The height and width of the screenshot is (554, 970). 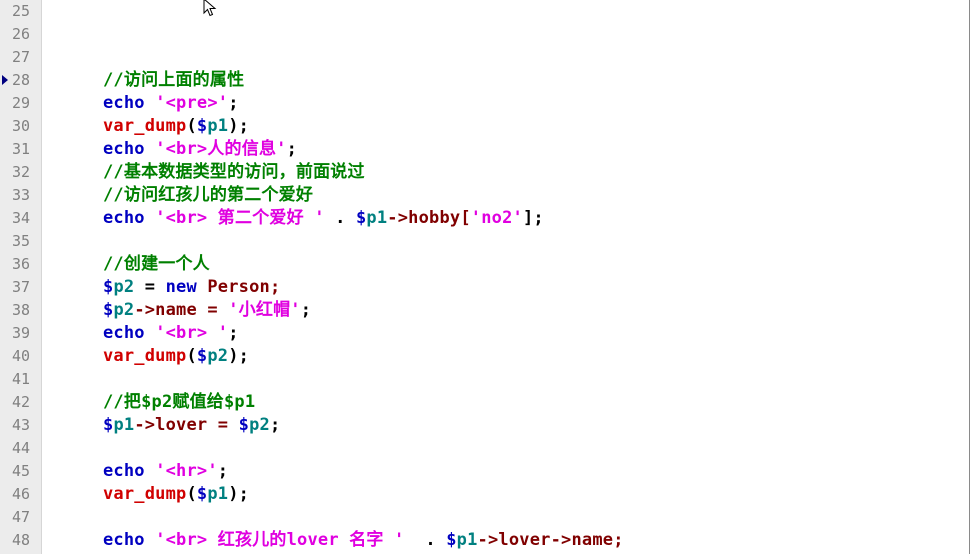 I want to click on code-text: echo '<br> ';, so click(x=171, y=333).